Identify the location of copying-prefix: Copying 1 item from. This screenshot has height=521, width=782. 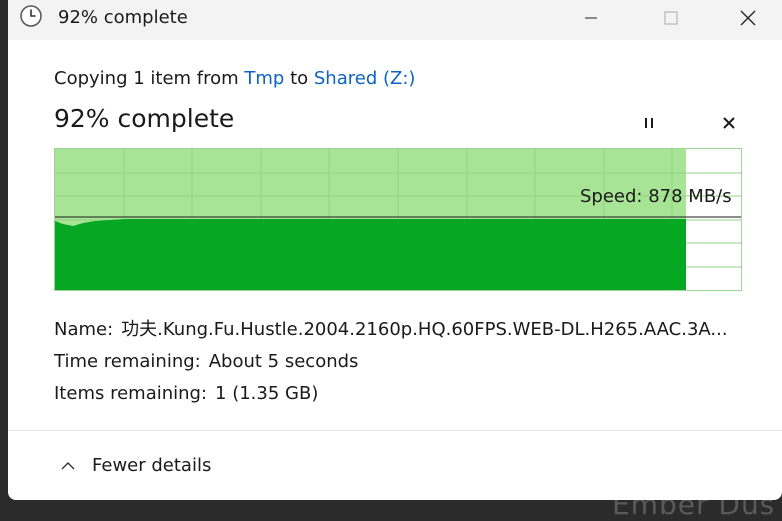
(149, 78).